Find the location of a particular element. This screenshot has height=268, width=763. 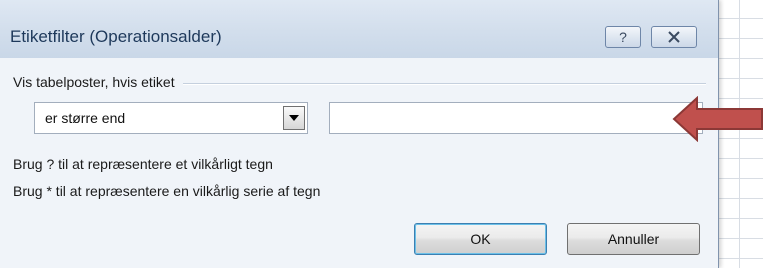

filter-group-label: Vis tabelposter, hvis etiket is located at coordinates (98, 82).